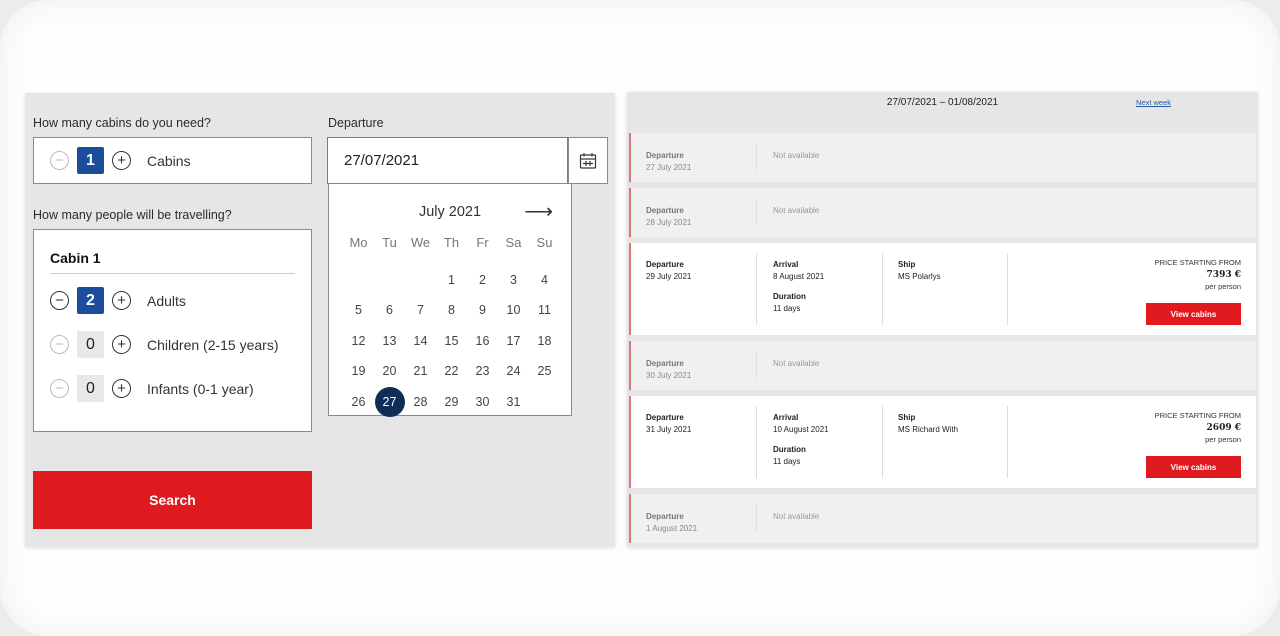 Image resolution: width=1280 pixels, height=636 pixels. I want to click on departure-row-unavailable: Departure 1 August 2021 Not available, so click(942, 518).